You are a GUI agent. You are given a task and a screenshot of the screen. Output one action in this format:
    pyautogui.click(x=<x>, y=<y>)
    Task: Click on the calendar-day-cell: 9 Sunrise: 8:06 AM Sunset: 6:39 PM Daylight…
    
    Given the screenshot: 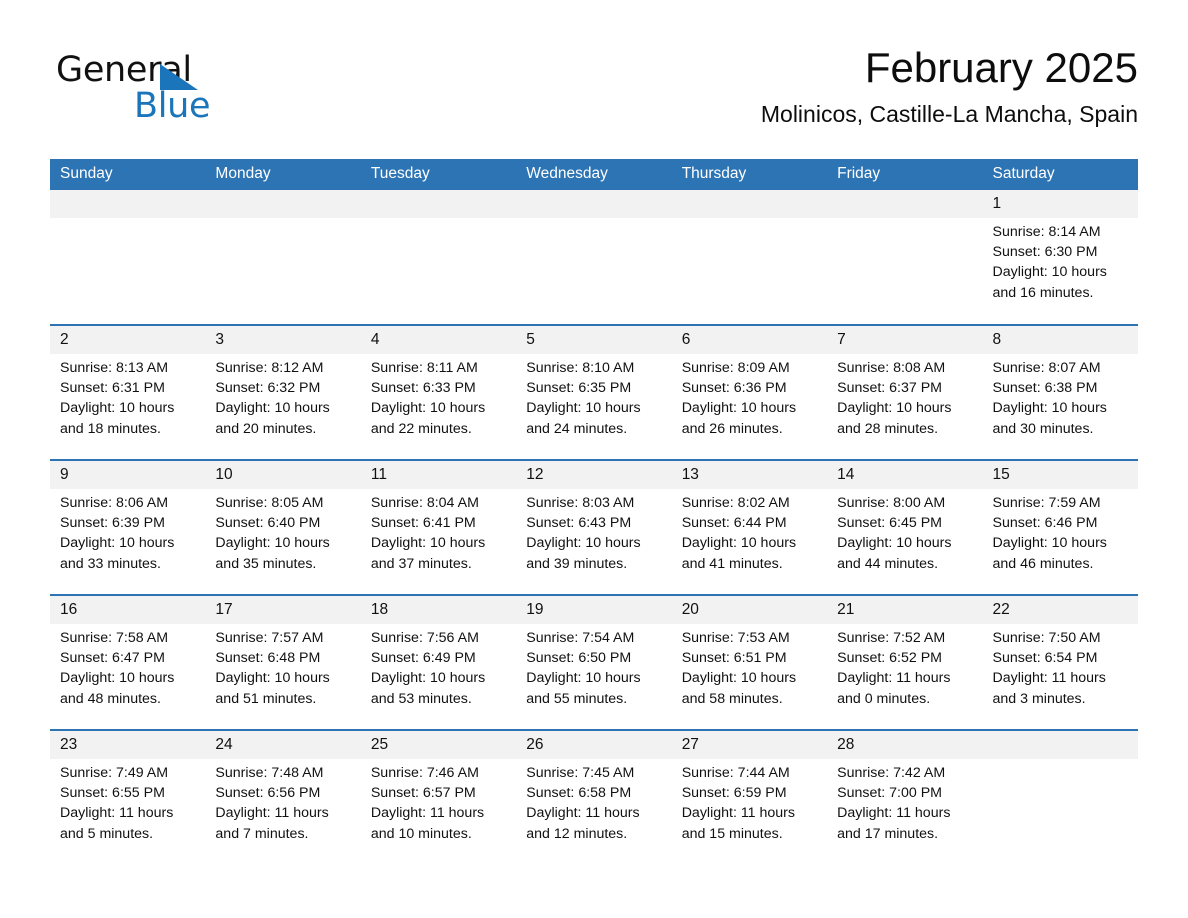 What is the action you would take?
    pyautogui.click(x=128, y=527)
    